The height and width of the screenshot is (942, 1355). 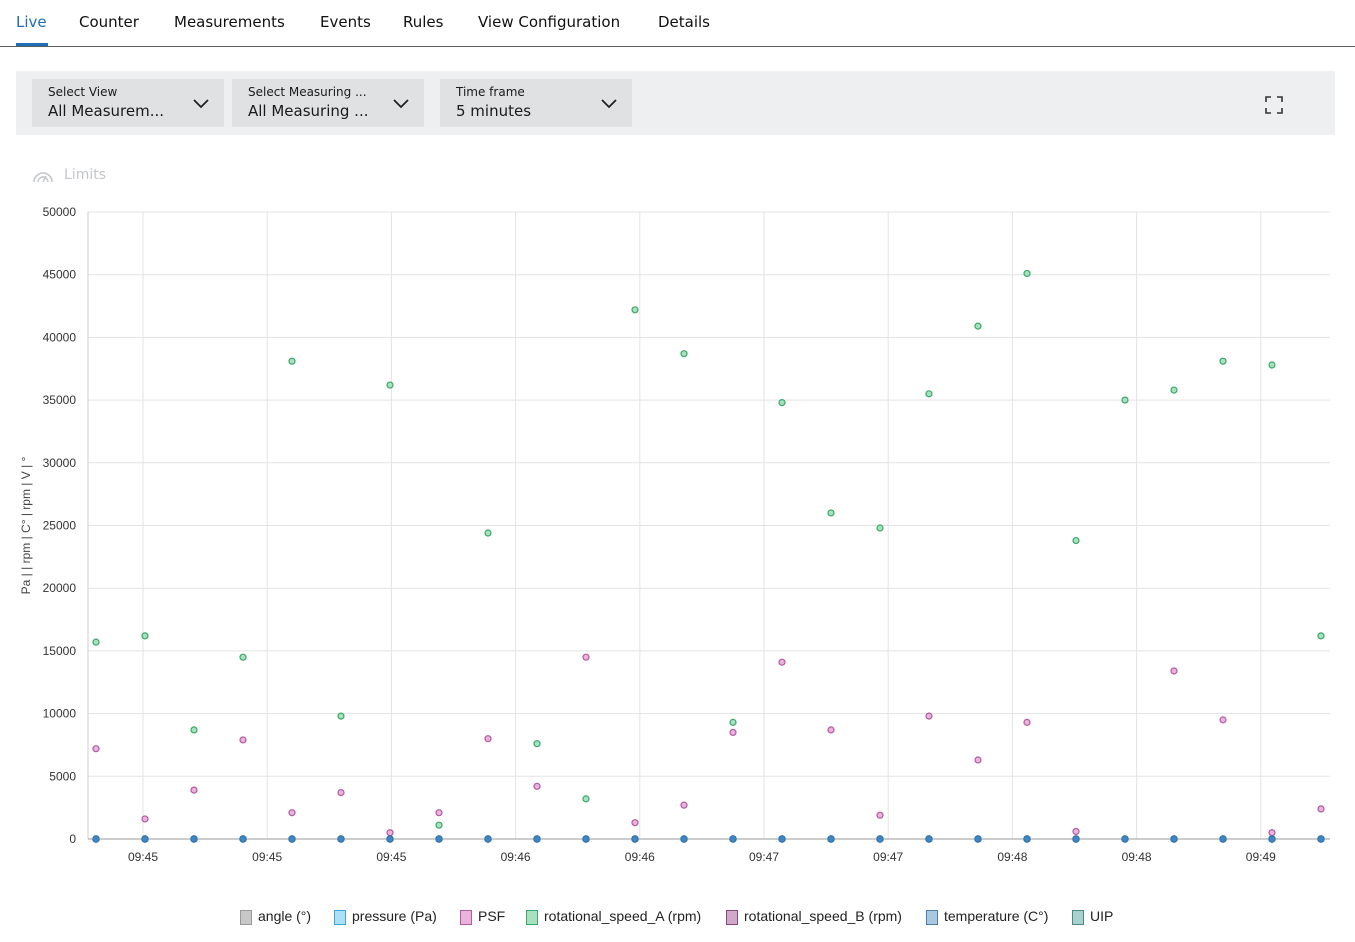 What do you see at coordinates (60, 463) in the screenshot?
I see `y-tick-label: 30000` at bounding box center [60, 463].